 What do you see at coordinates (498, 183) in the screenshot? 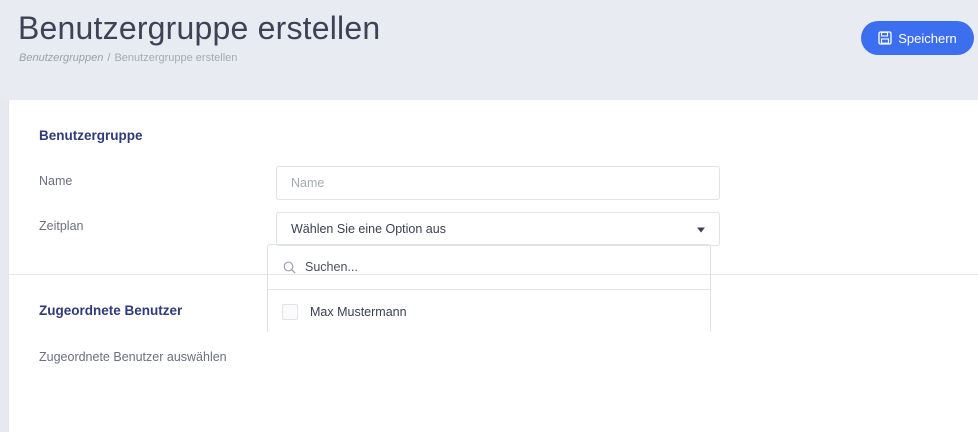
I see `name-input: Name` at bounding box center [498, 183].